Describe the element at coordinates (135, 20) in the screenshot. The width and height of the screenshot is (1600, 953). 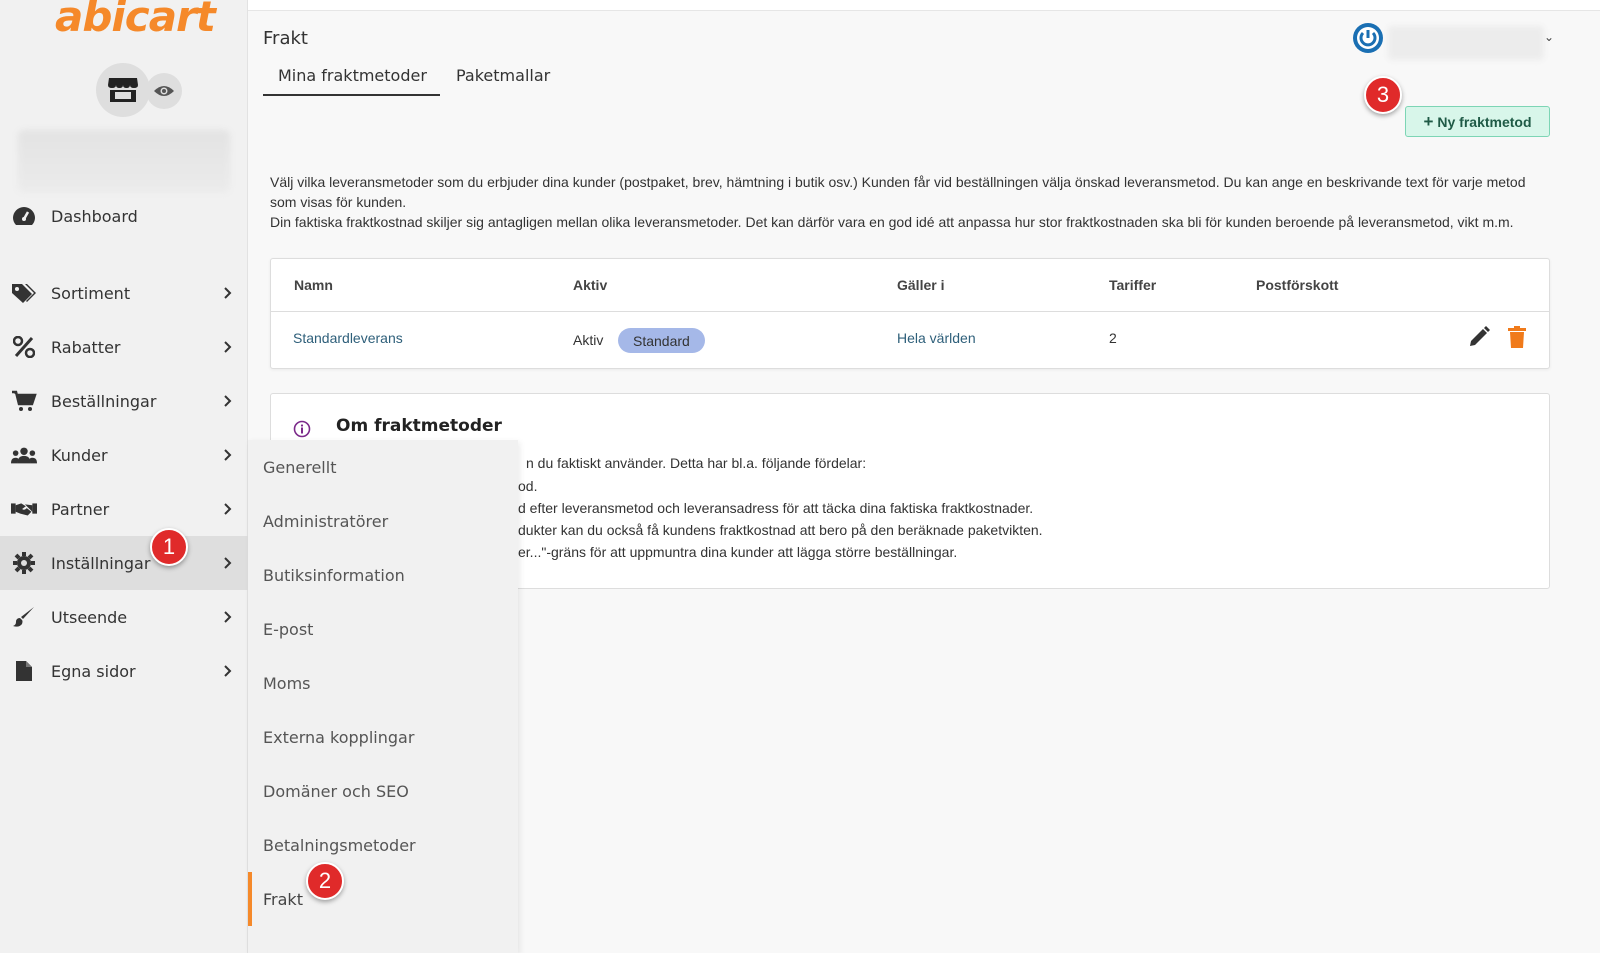
I see `abicart-logo: abicart` at that location.